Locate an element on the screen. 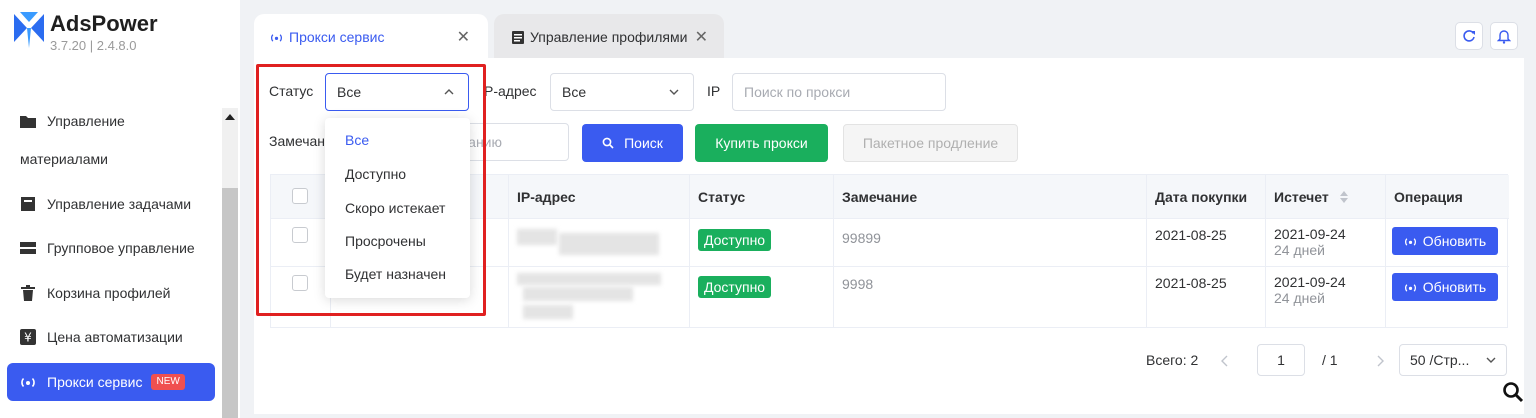  sidebar-item-trash: Корзина профилей is located at coordinates (95, 293).